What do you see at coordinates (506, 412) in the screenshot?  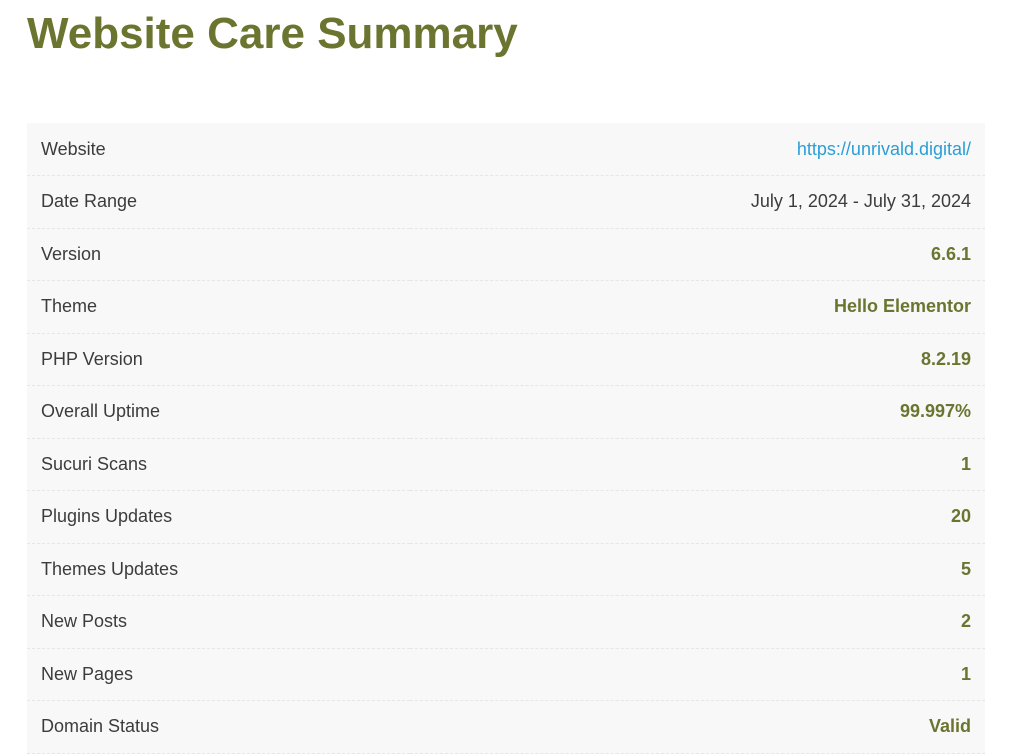 I see `summary-row-overall-uptime: Overall Uptime 99.997%` at bounding box center [506, 412].